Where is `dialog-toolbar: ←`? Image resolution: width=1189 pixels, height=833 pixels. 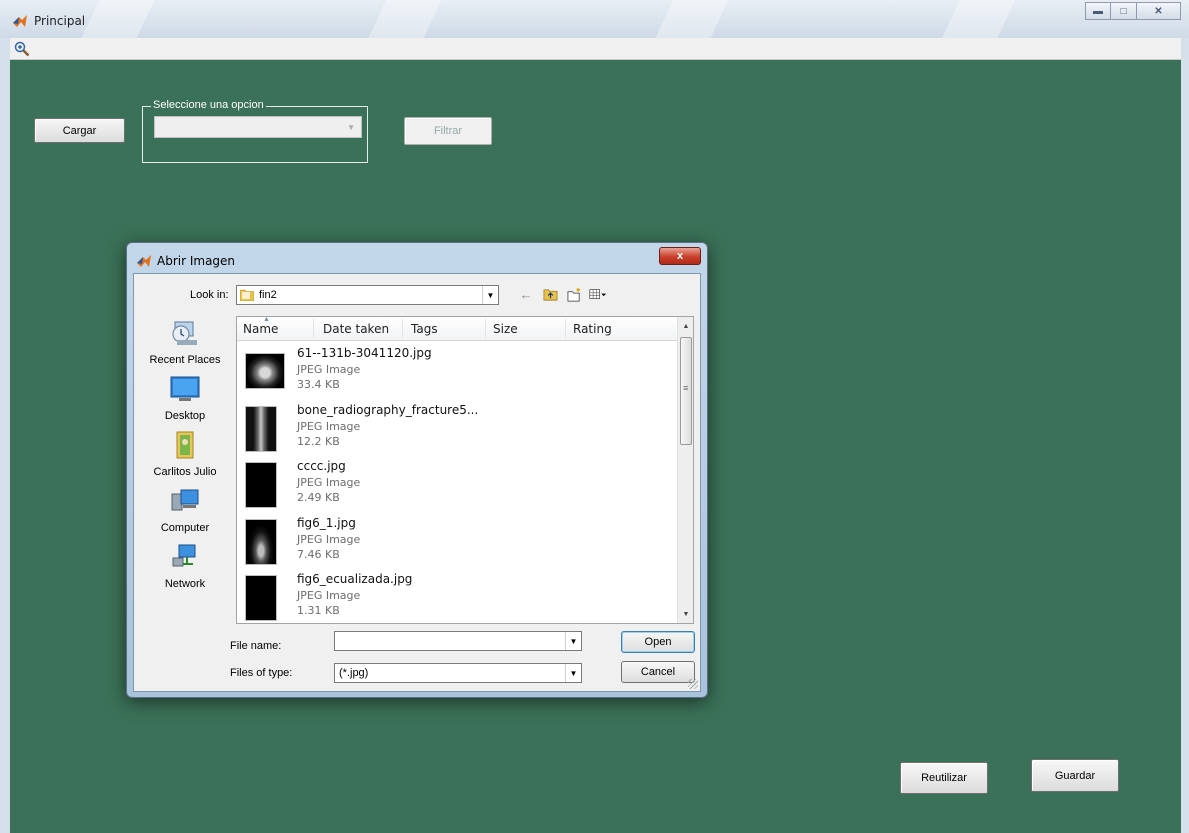
dialog-toolbar: ← is located at coordinates (562, 294).